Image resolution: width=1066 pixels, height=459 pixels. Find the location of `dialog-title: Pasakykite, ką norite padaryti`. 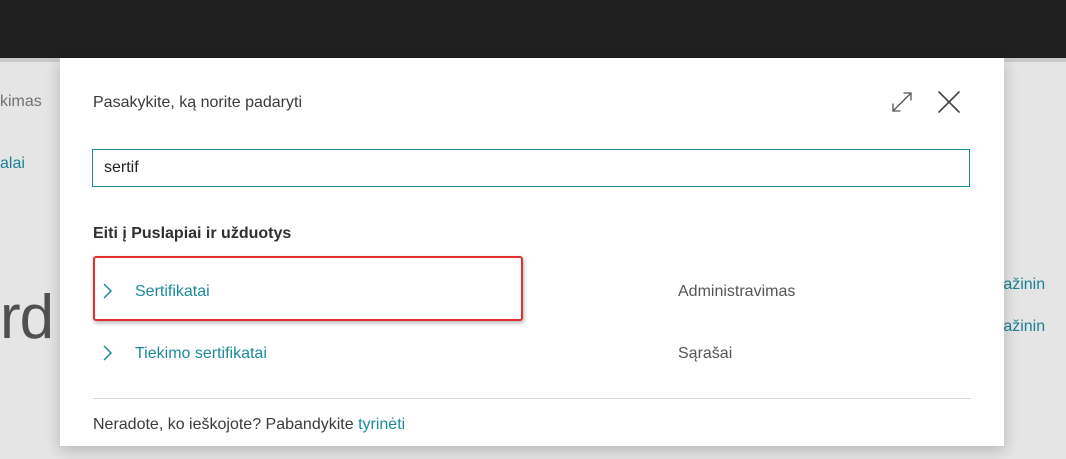

dialog-title: Pasakykite, ką norite padaryti is located at coordinates (197, 102).